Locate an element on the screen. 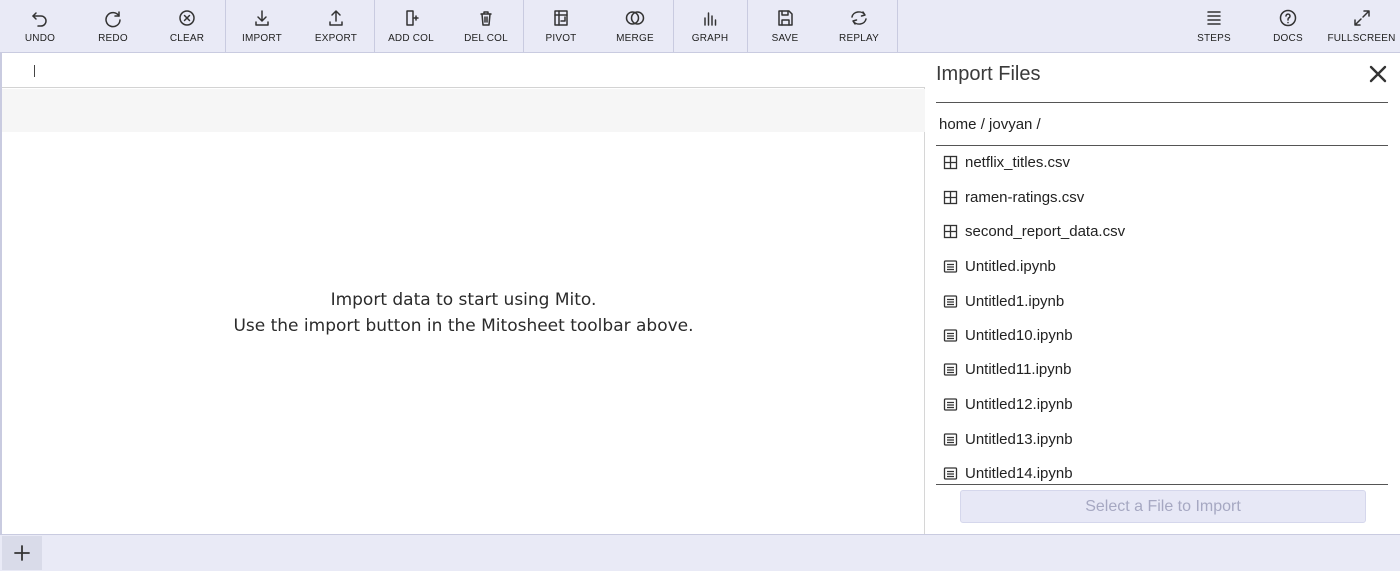 The image size is (1400, 571). file-item: Untitled.ipynb is located at coordinates (1162, 266).